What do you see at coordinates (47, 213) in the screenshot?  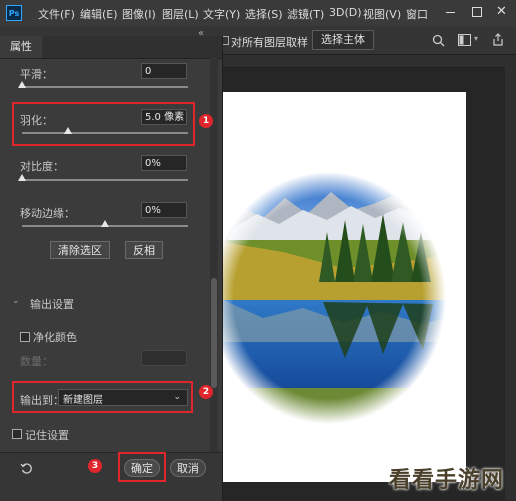 I see `shift-edge-label: 移动边缘：` at bounding box center [47, 213].